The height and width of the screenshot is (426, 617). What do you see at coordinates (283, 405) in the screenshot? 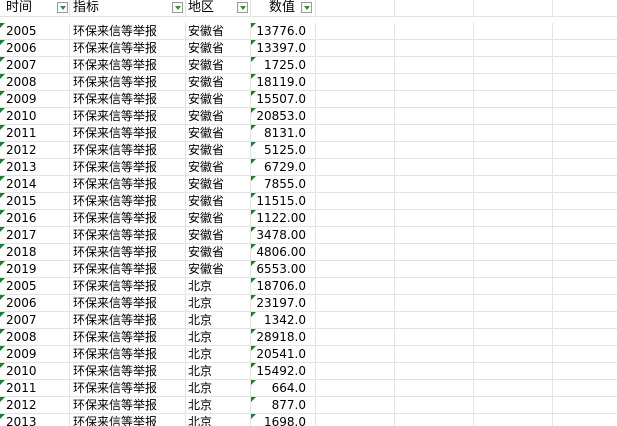
I see `cell-value: 877.0` at bounding box center [283, 405].